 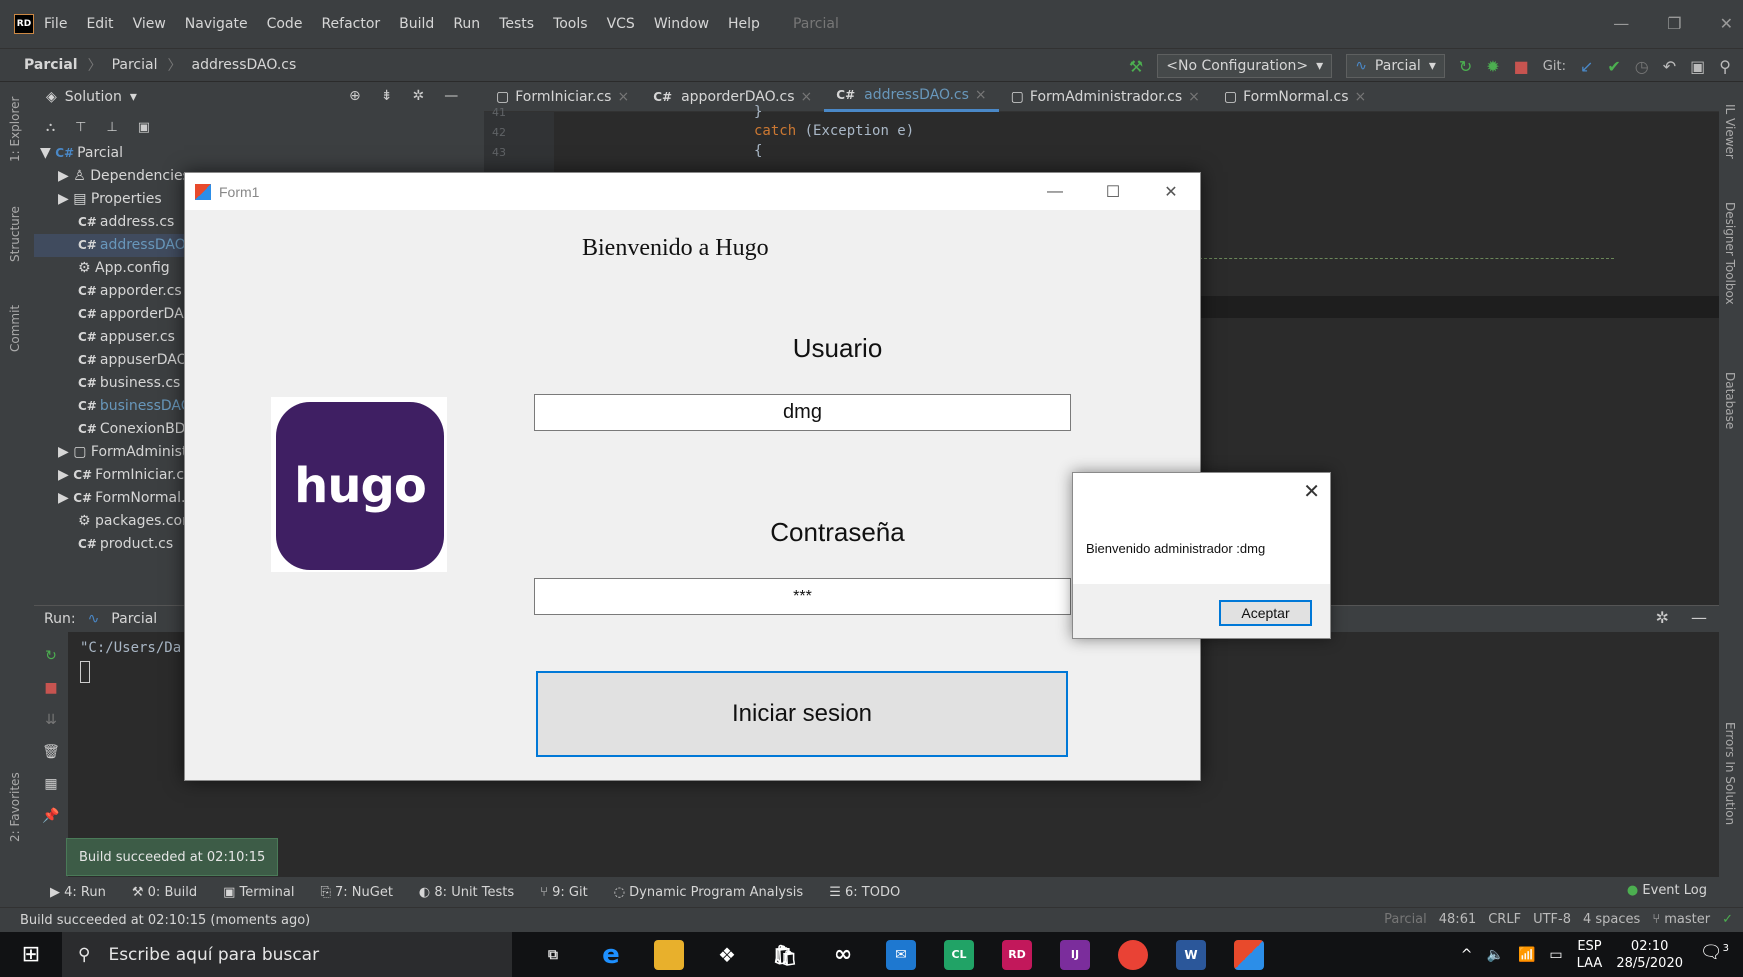 I want to click on tool-designer-toolbox: Designer Toolbox, so click(x=1730, y=253).